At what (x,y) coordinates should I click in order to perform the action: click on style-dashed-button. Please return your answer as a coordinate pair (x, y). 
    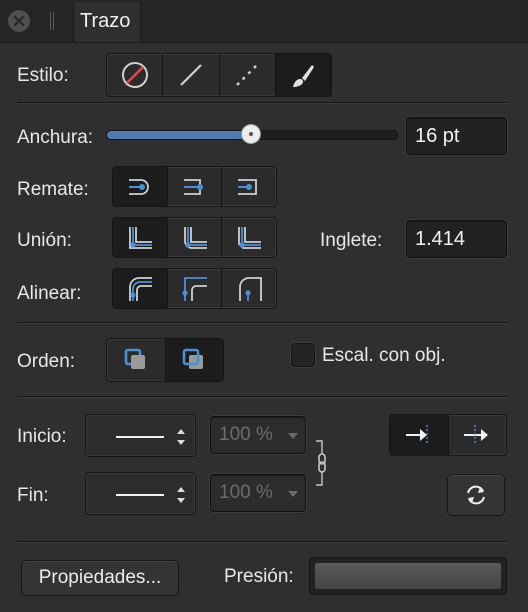
    Looking at the image, I should click on (248, 75).